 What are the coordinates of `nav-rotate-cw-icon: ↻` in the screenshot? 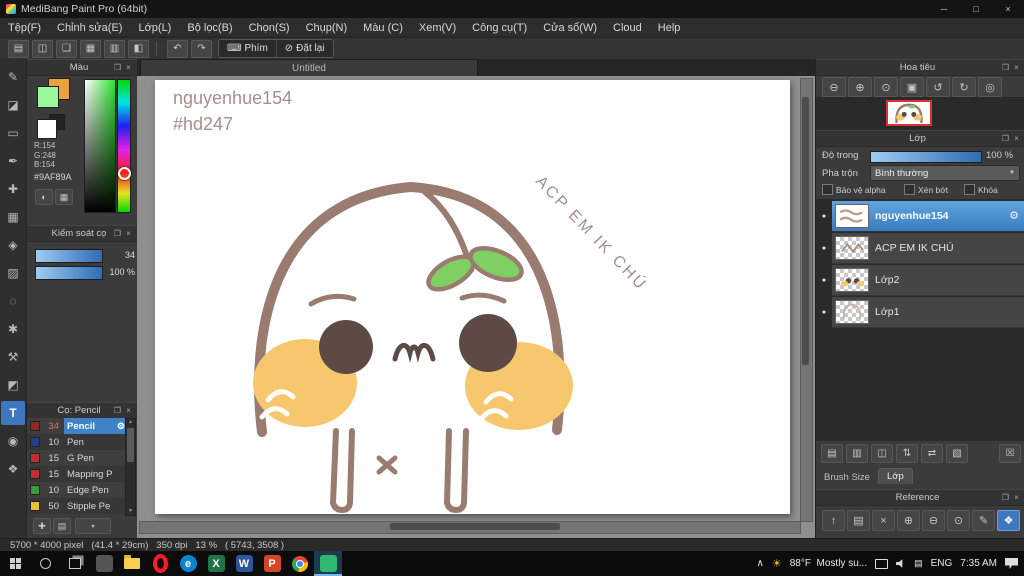 It's located at (964, 87).